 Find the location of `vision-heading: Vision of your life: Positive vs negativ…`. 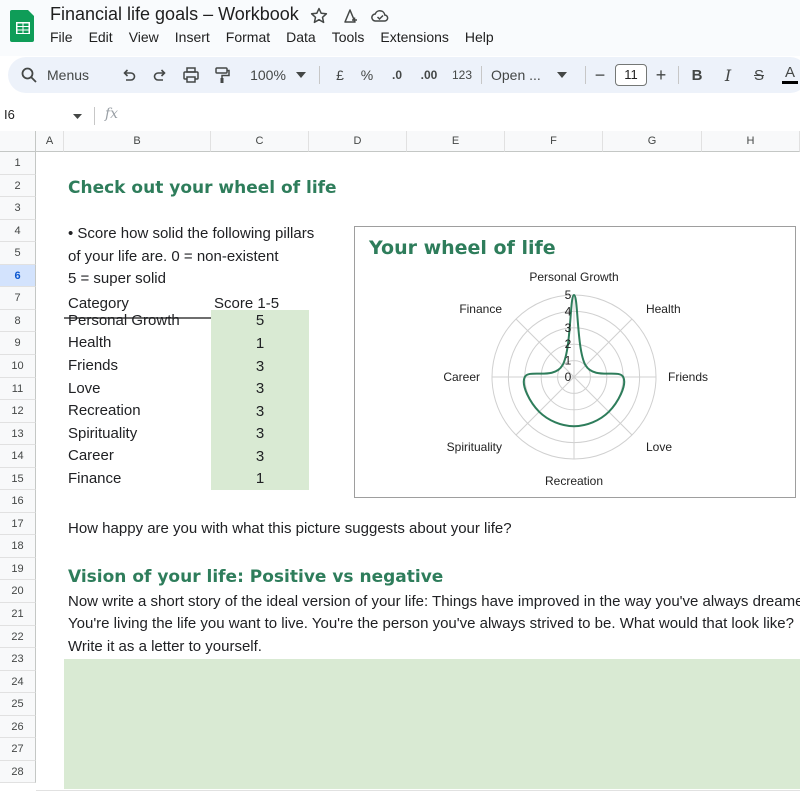

vision-heading: Vision of your life: Positive vs negativ… is located at coordinates (255, 577).